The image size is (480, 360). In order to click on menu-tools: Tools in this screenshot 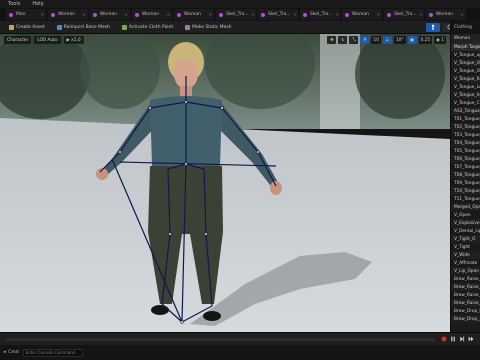, I will do `click(14, 4)`.